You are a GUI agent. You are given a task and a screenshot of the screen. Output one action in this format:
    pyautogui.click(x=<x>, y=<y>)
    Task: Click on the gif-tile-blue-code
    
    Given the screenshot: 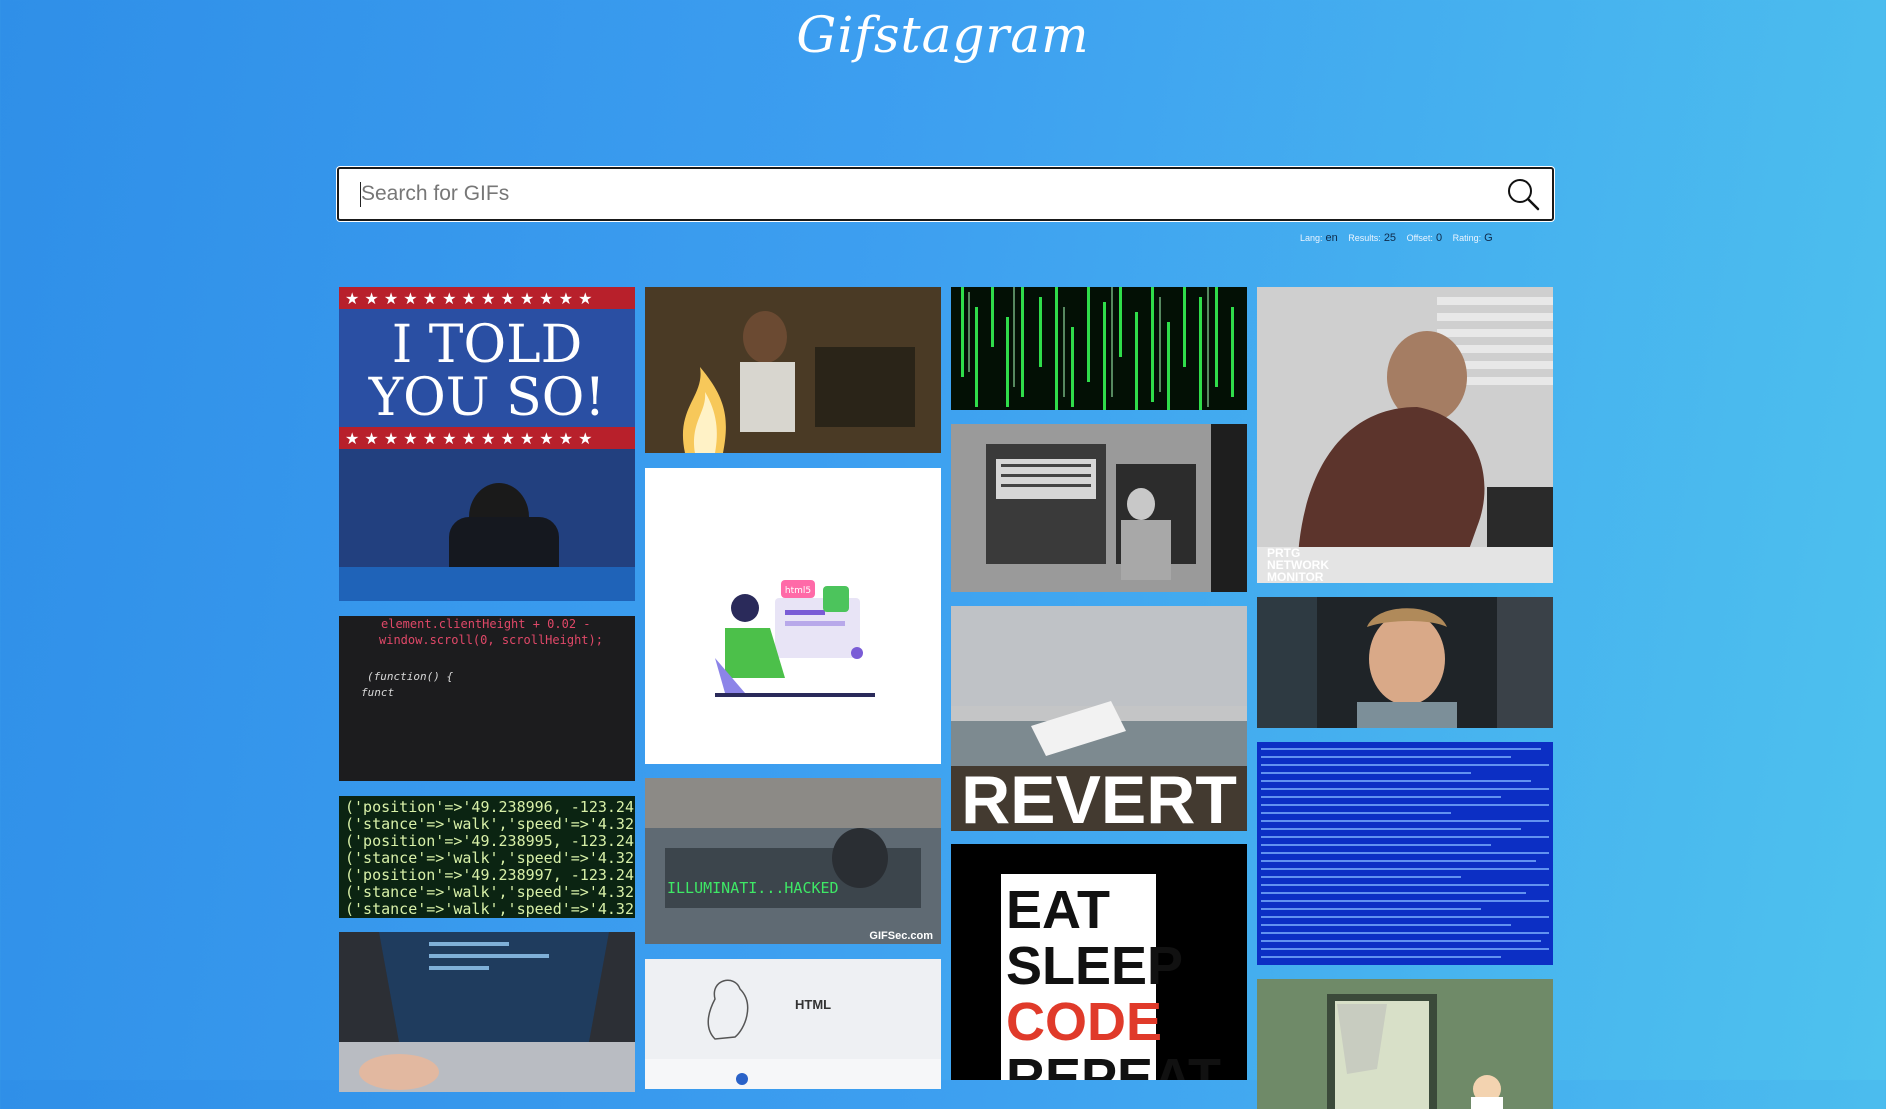 What is the action you would take?
    pyautogui.click(x=1405, y=853)
    